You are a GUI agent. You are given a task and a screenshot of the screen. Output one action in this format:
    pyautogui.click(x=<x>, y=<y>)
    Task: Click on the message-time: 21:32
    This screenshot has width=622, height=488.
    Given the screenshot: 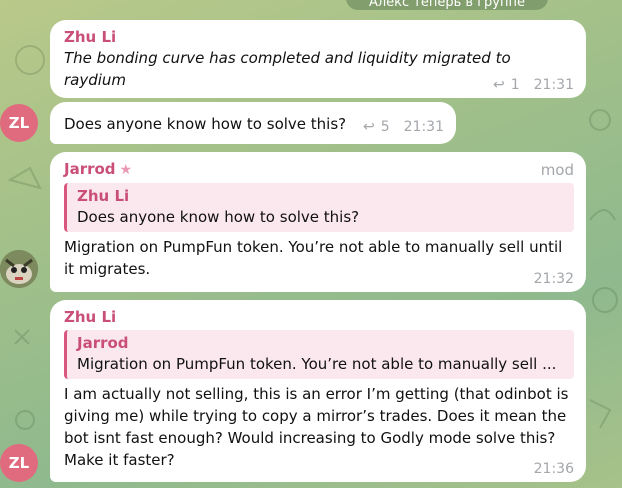 What is the action you would take?
    pyautogui.click(x=553, y=279)
    